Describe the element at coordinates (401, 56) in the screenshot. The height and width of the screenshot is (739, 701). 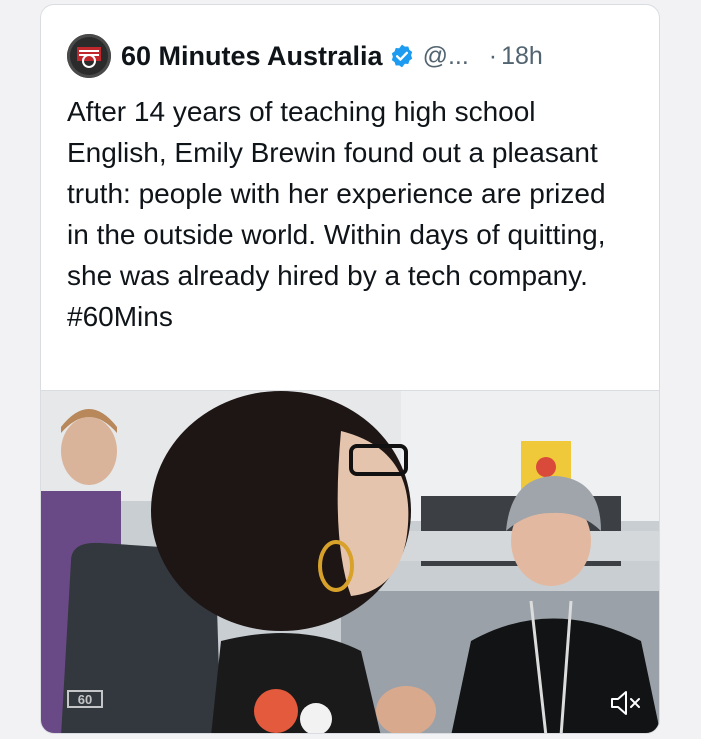
I see `verified-badge-icon` at that location.